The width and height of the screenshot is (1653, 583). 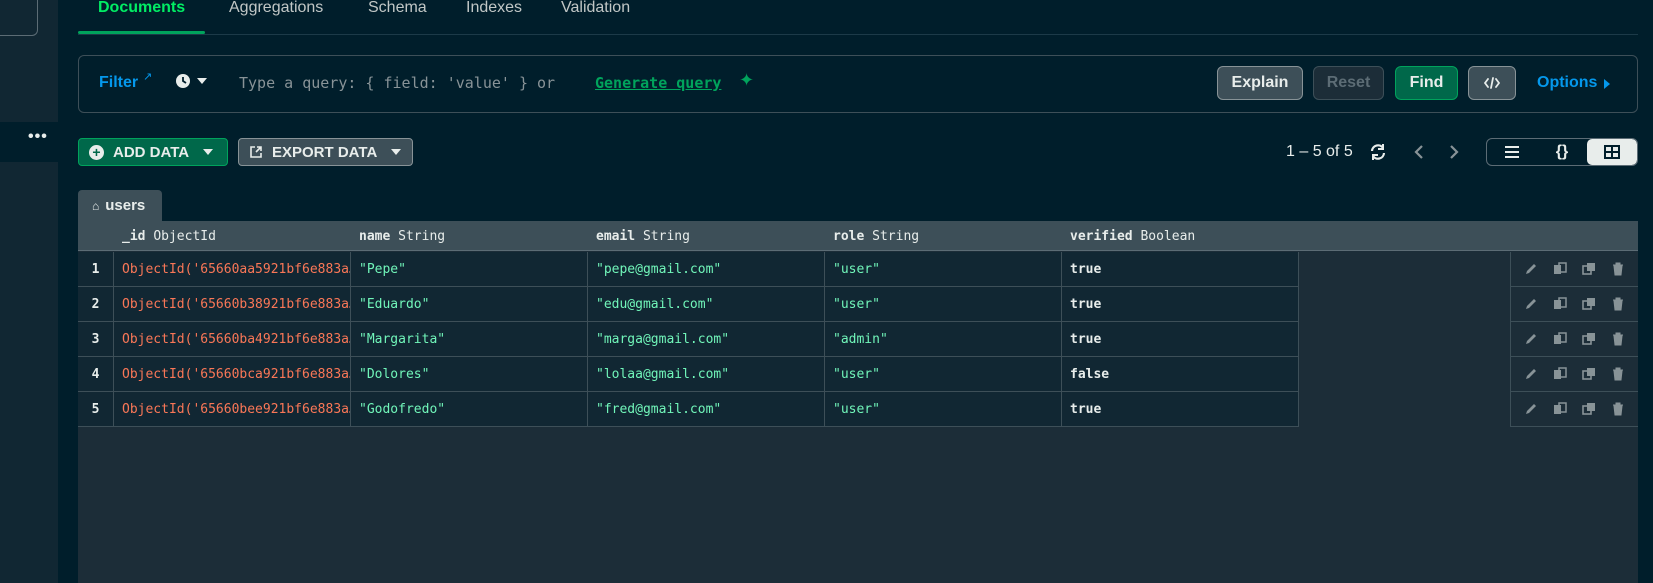 What do you see at coordinates (469, 339) in the screenshot?
I see `cell-name: "Margarita"` at bounding box center [469, 339].